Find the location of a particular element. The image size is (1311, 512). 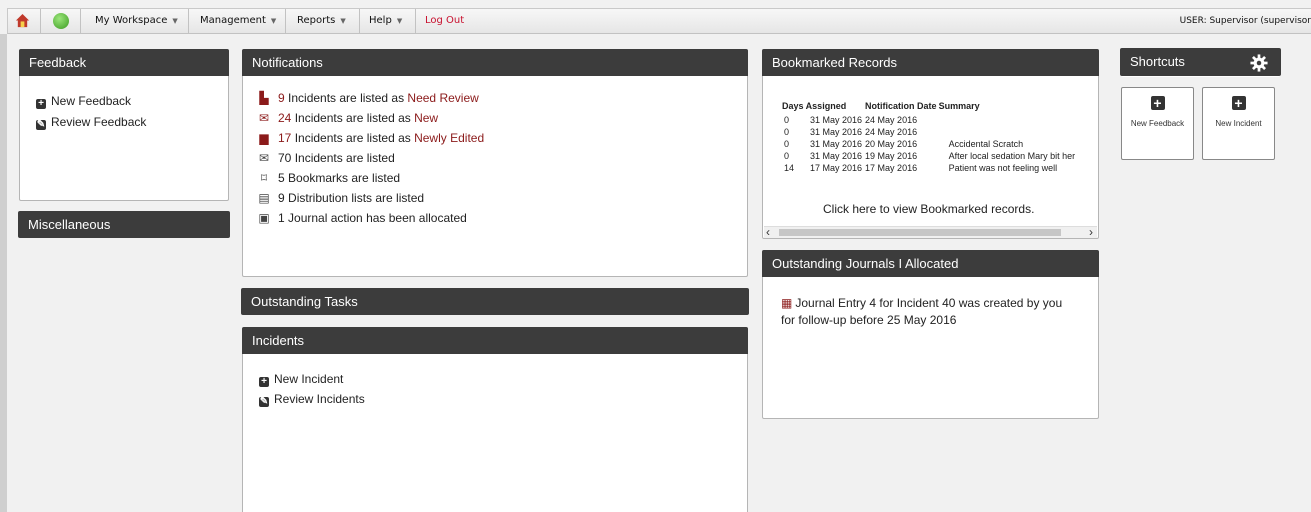

gear-icon is located at coordinates (1259, 63).